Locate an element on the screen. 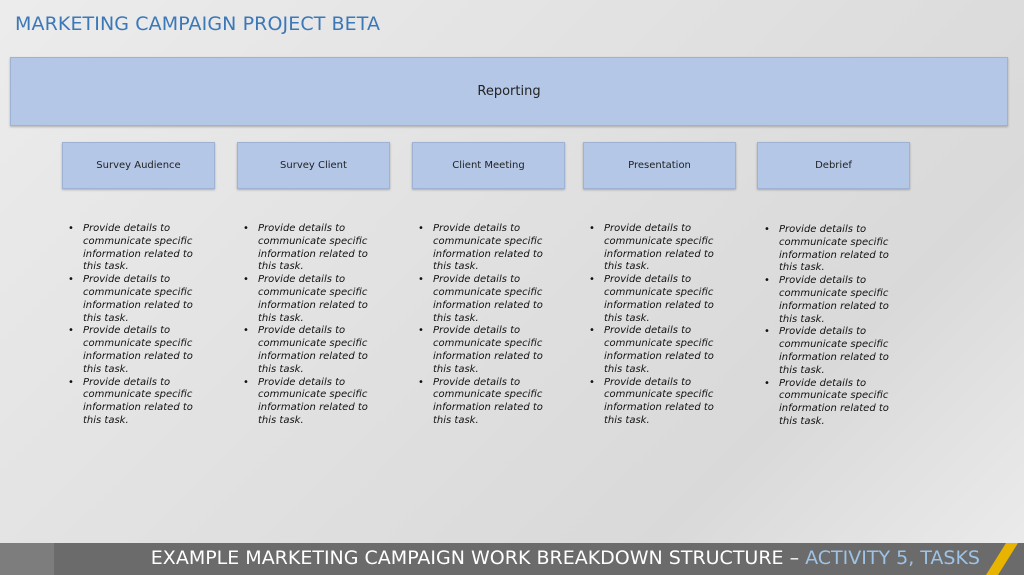  corner-stripe-decoration is located at coordinates (1004, 559).